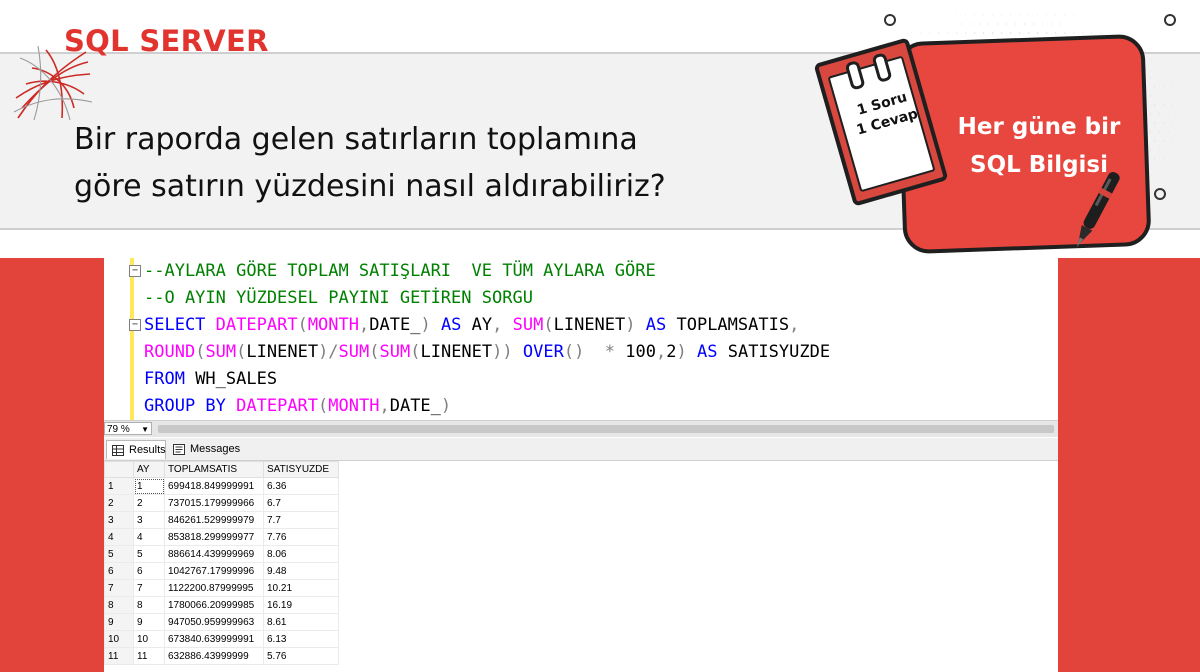 The image size is (1200, 672). I want to click on row-number: 5, so click(119, 554).